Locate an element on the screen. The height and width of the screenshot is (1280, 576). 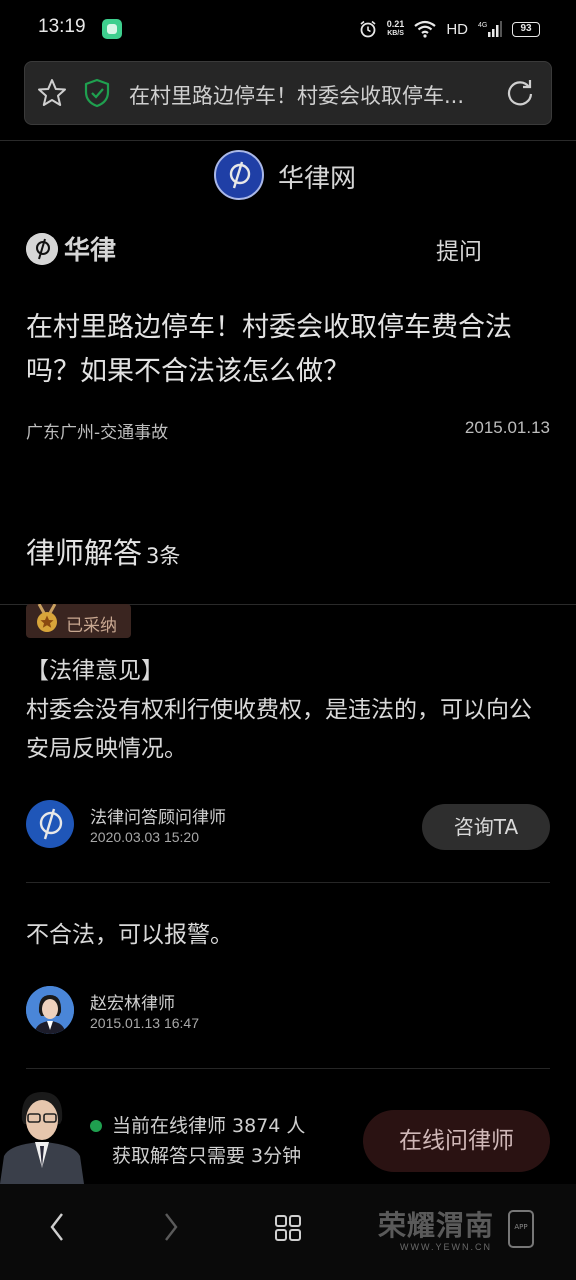
ask-lawyer-online-button: 在线问律师 is located at coordinates (456, 1141).